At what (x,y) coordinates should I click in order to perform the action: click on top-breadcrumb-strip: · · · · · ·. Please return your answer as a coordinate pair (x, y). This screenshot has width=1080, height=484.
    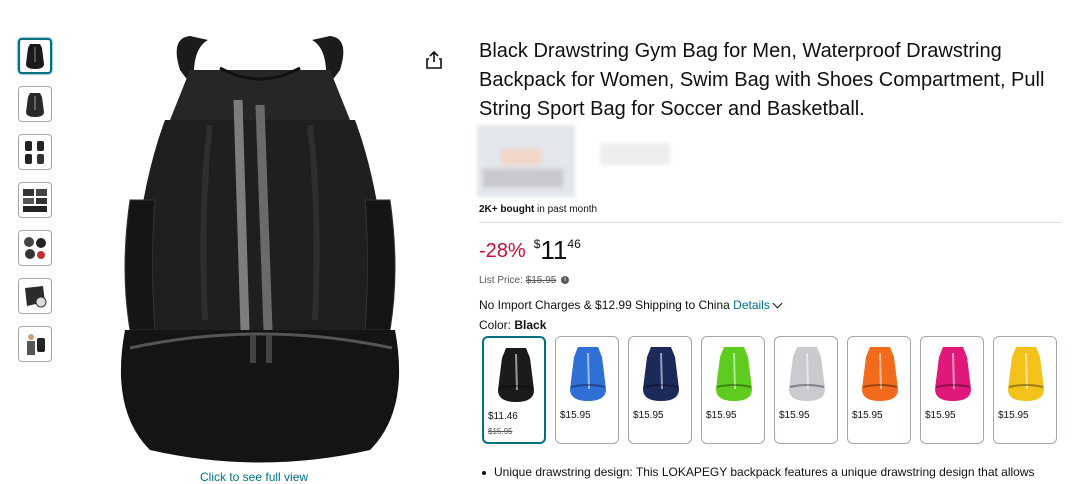
    Looking at the image, I should click on (540, 3).